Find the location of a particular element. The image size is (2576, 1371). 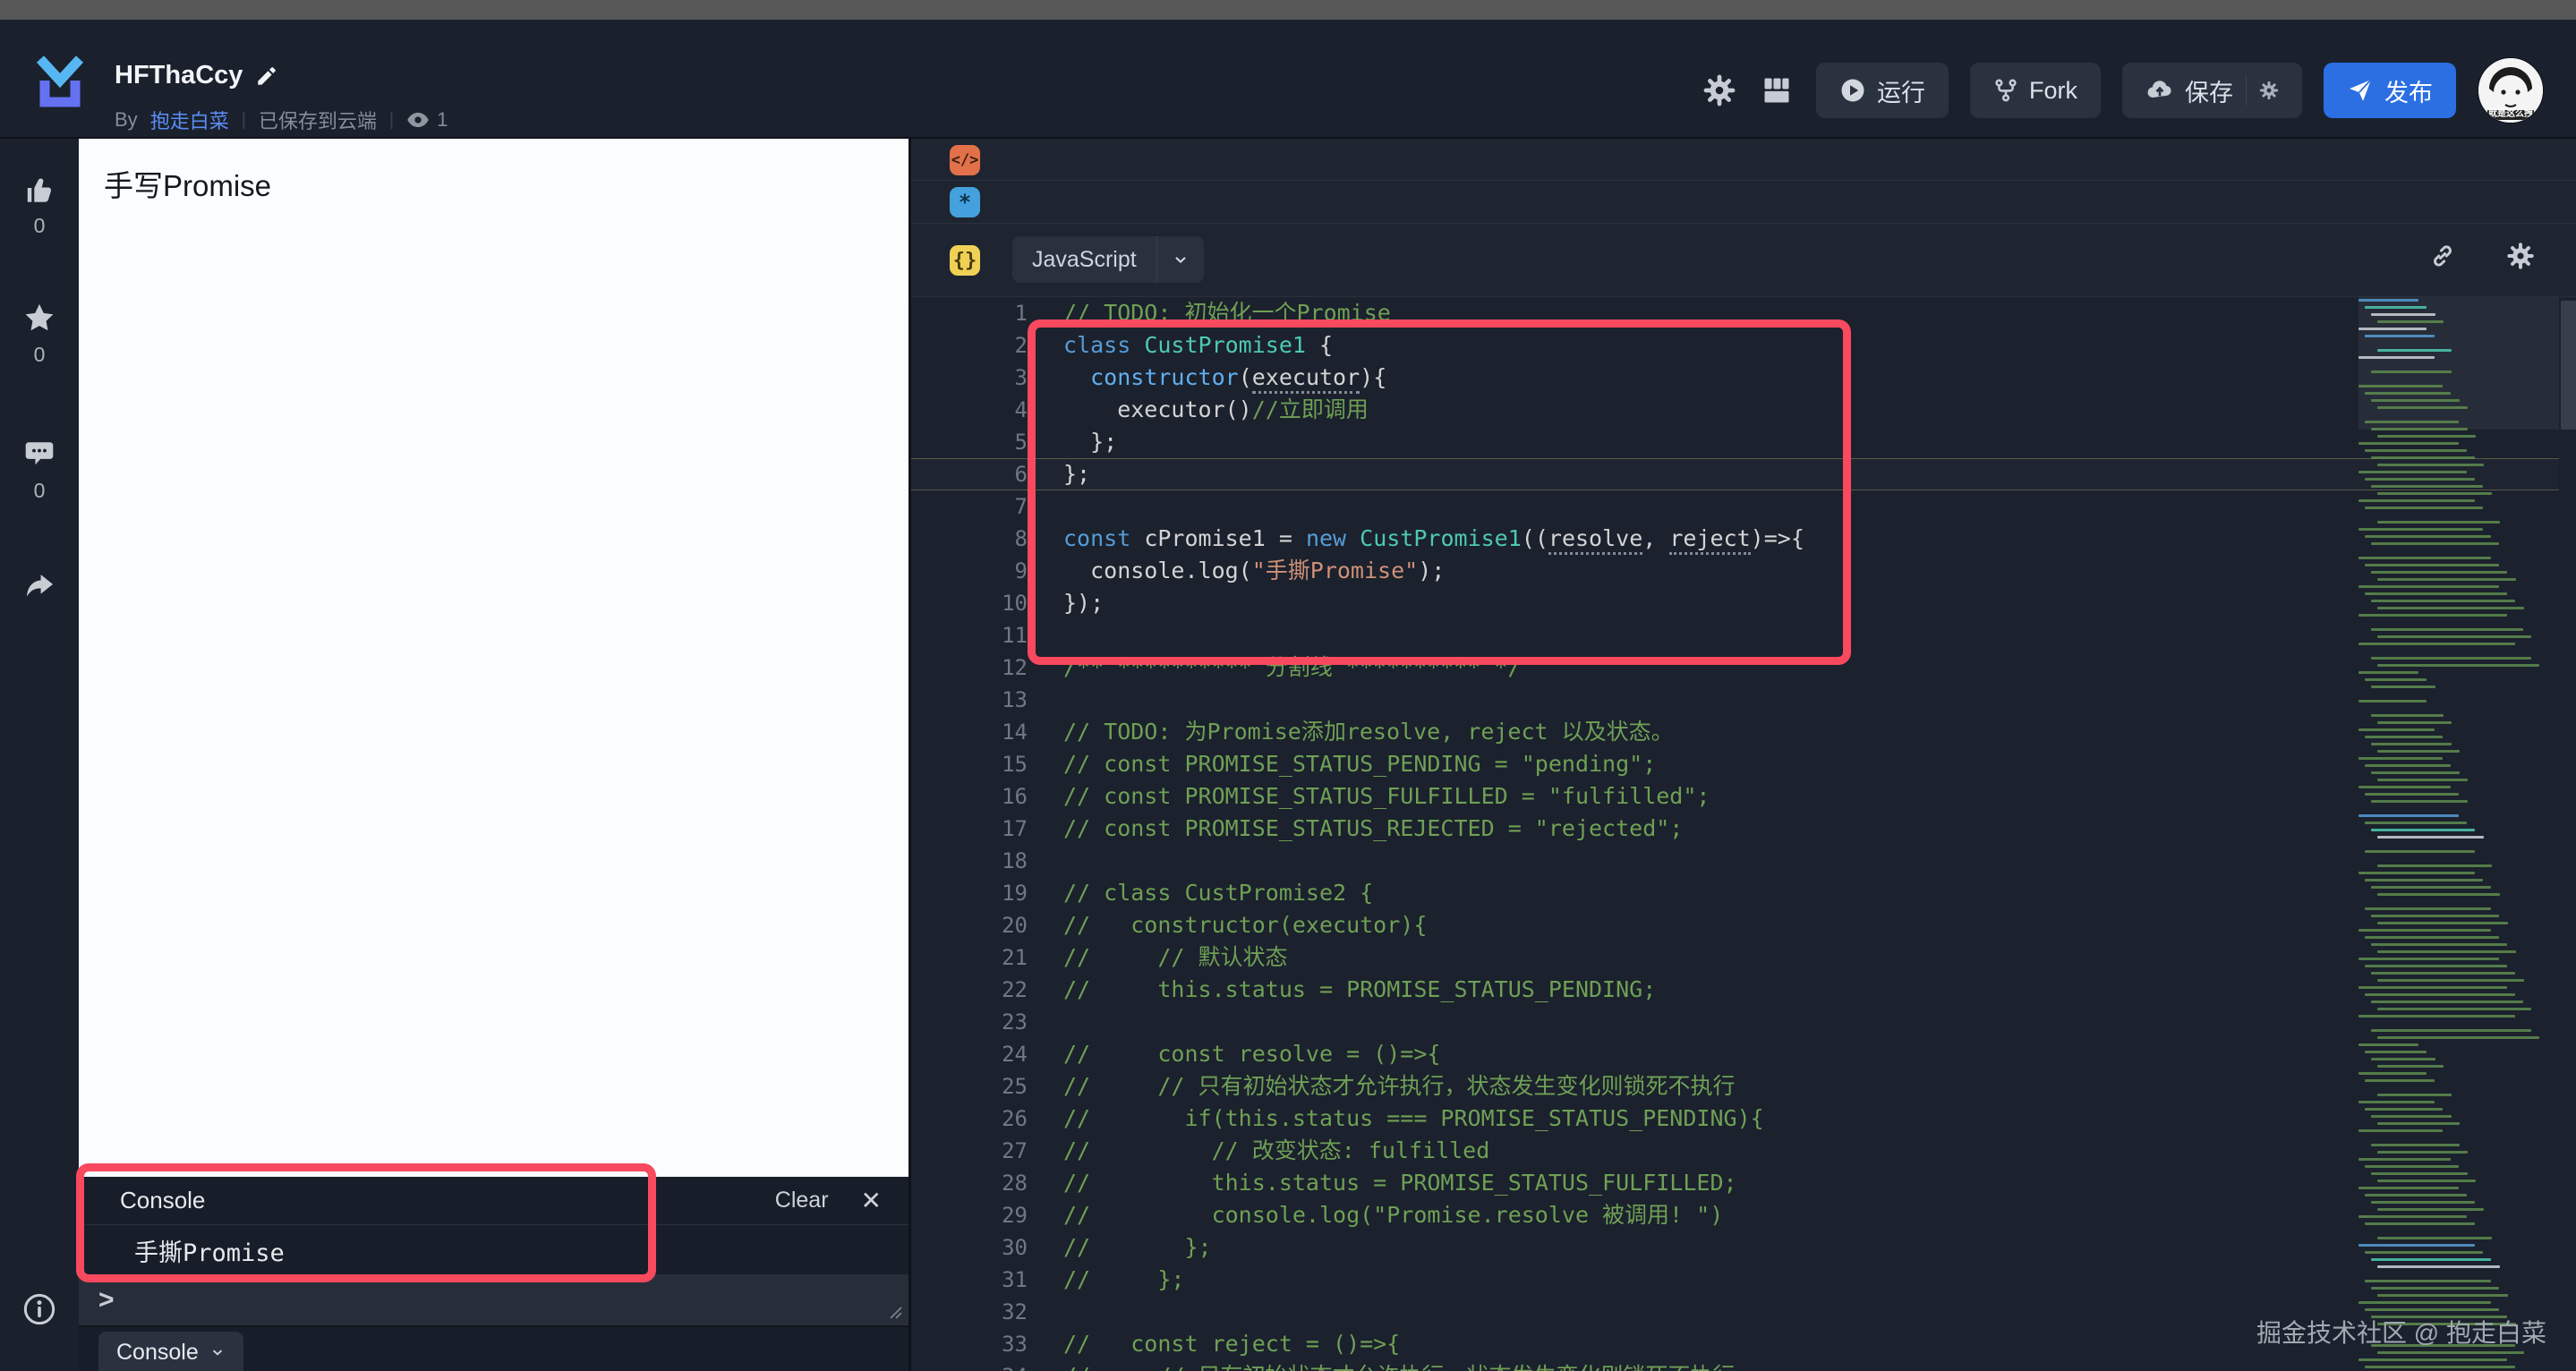

code-line-24: 24// const resolve = ()=>{ is located at coordinates (1743, 1054).